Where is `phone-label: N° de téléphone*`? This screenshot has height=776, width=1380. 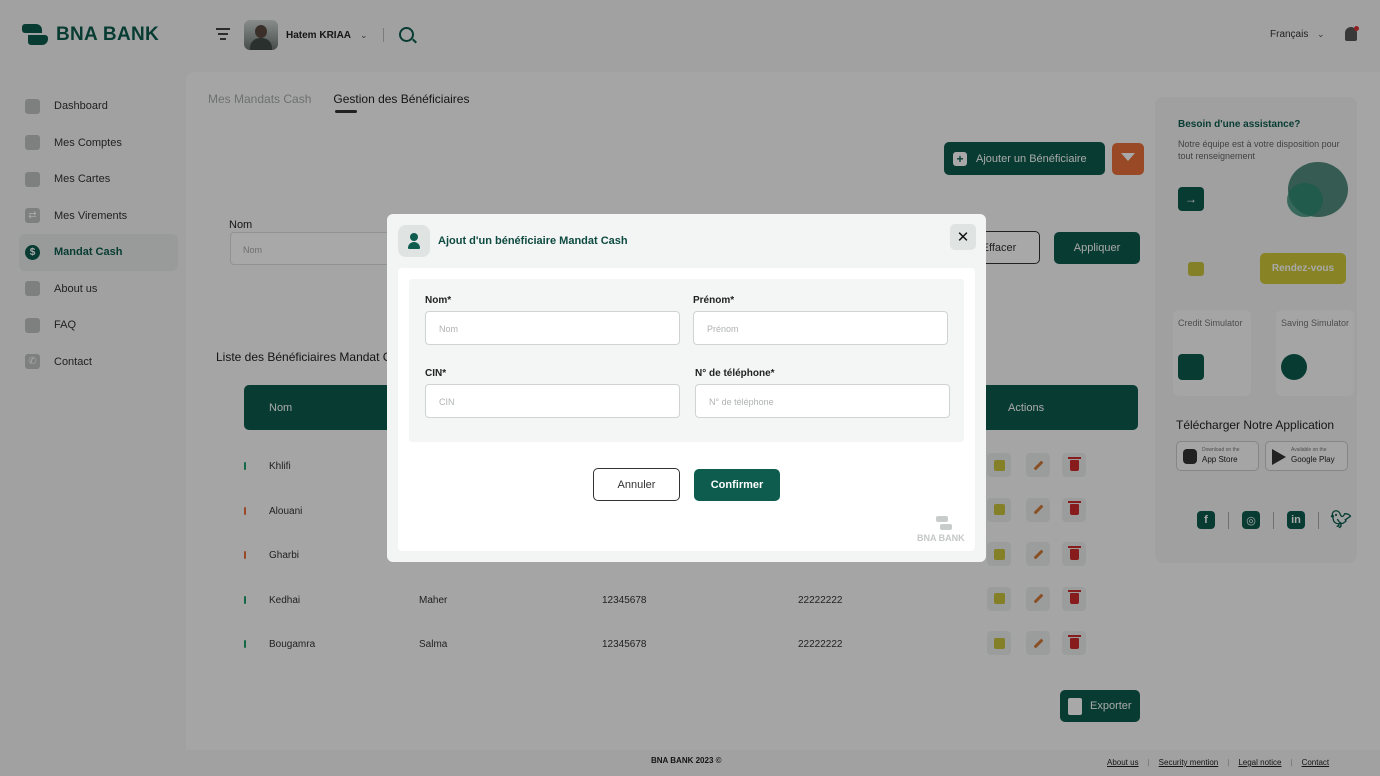 phone-label: N° de téléphone* is located at coordinates (735, 373).